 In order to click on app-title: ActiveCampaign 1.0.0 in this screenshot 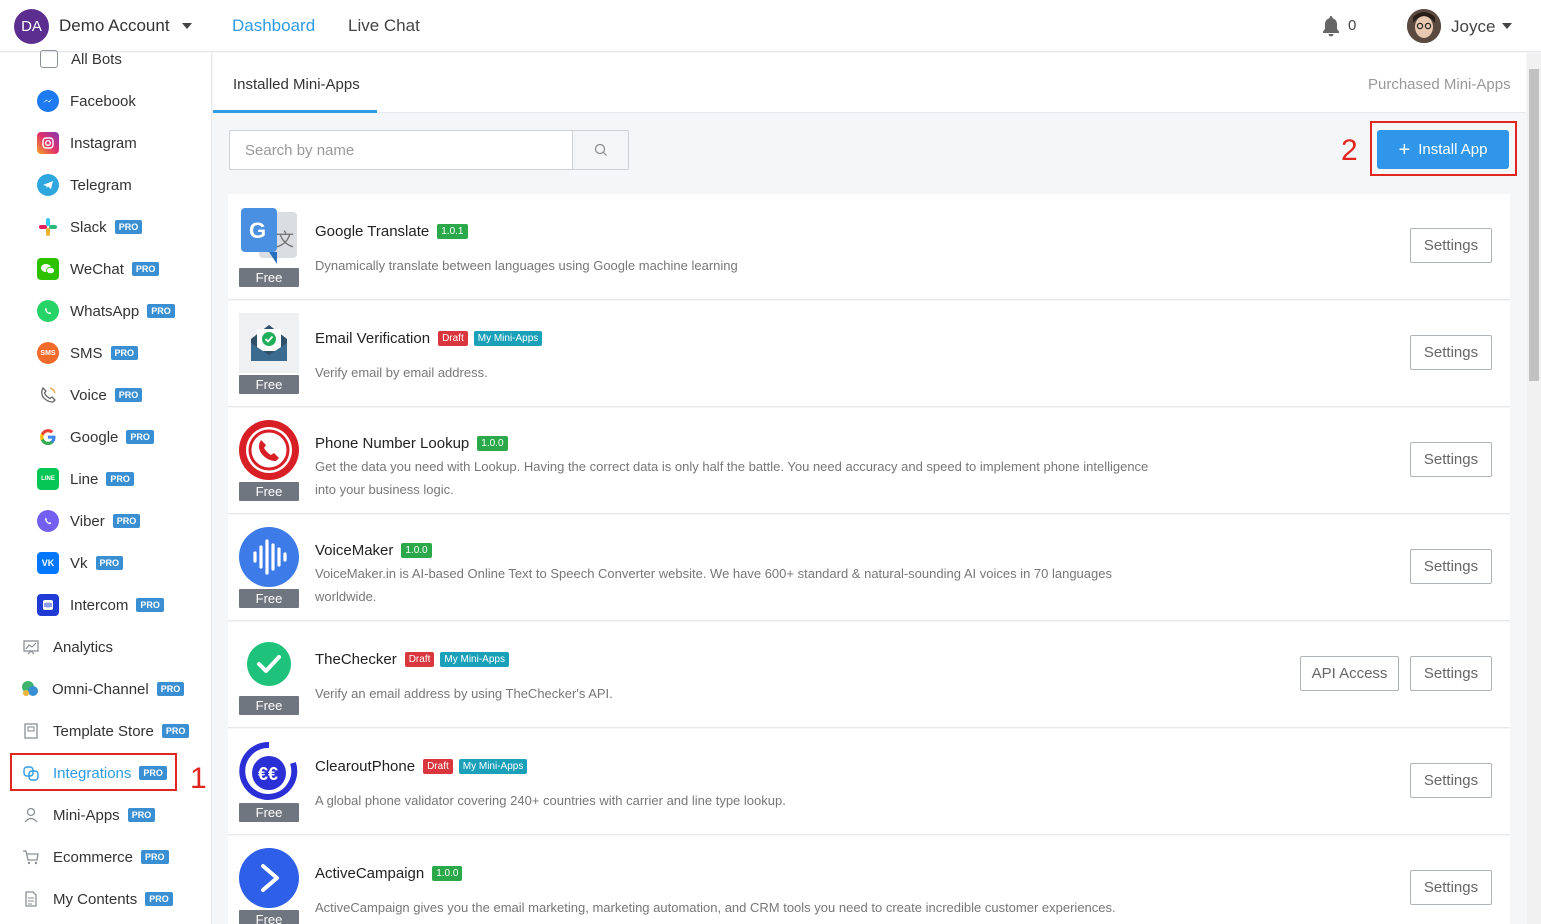, I will do `click(389, 873)`.